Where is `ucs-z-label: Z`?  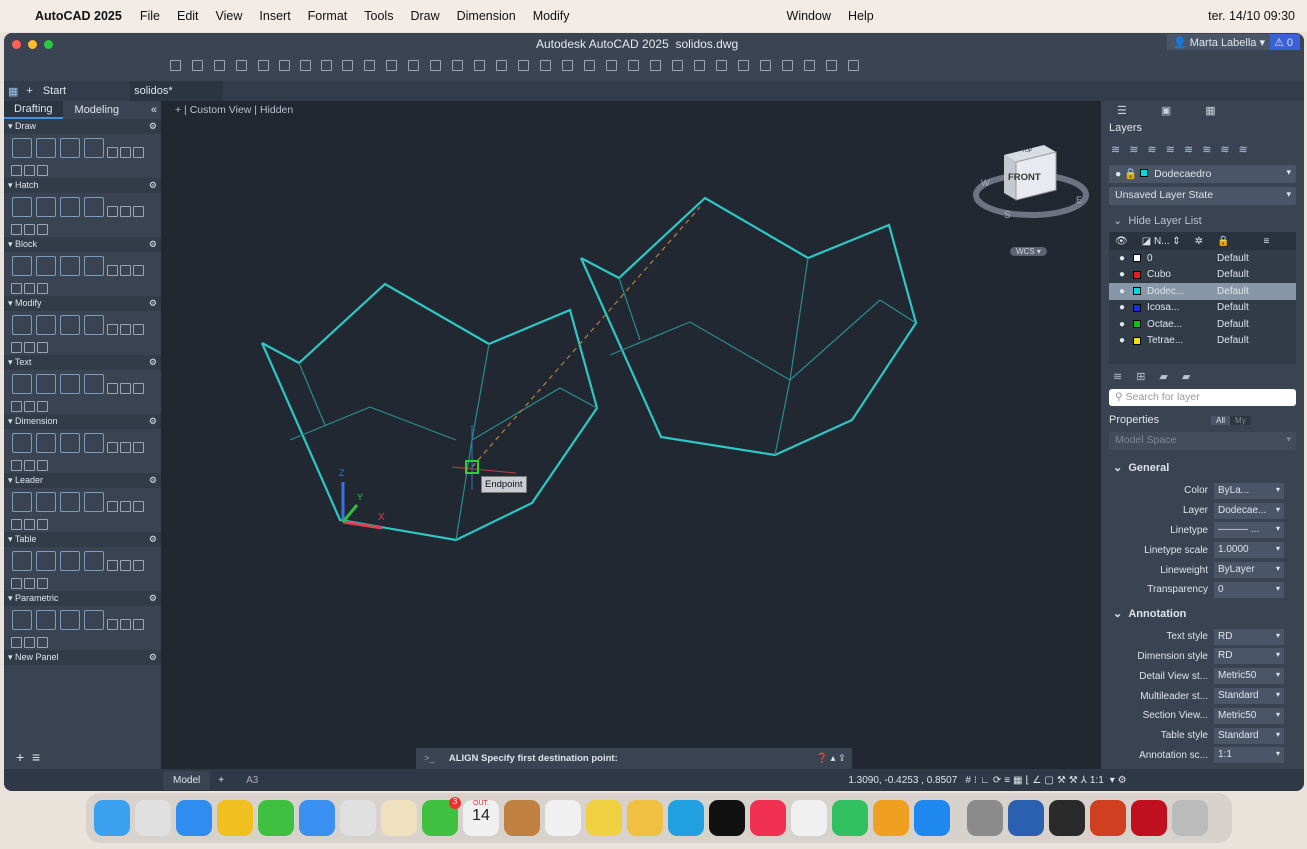 ucs-z-label: Z is located at coordinates (342, 473).